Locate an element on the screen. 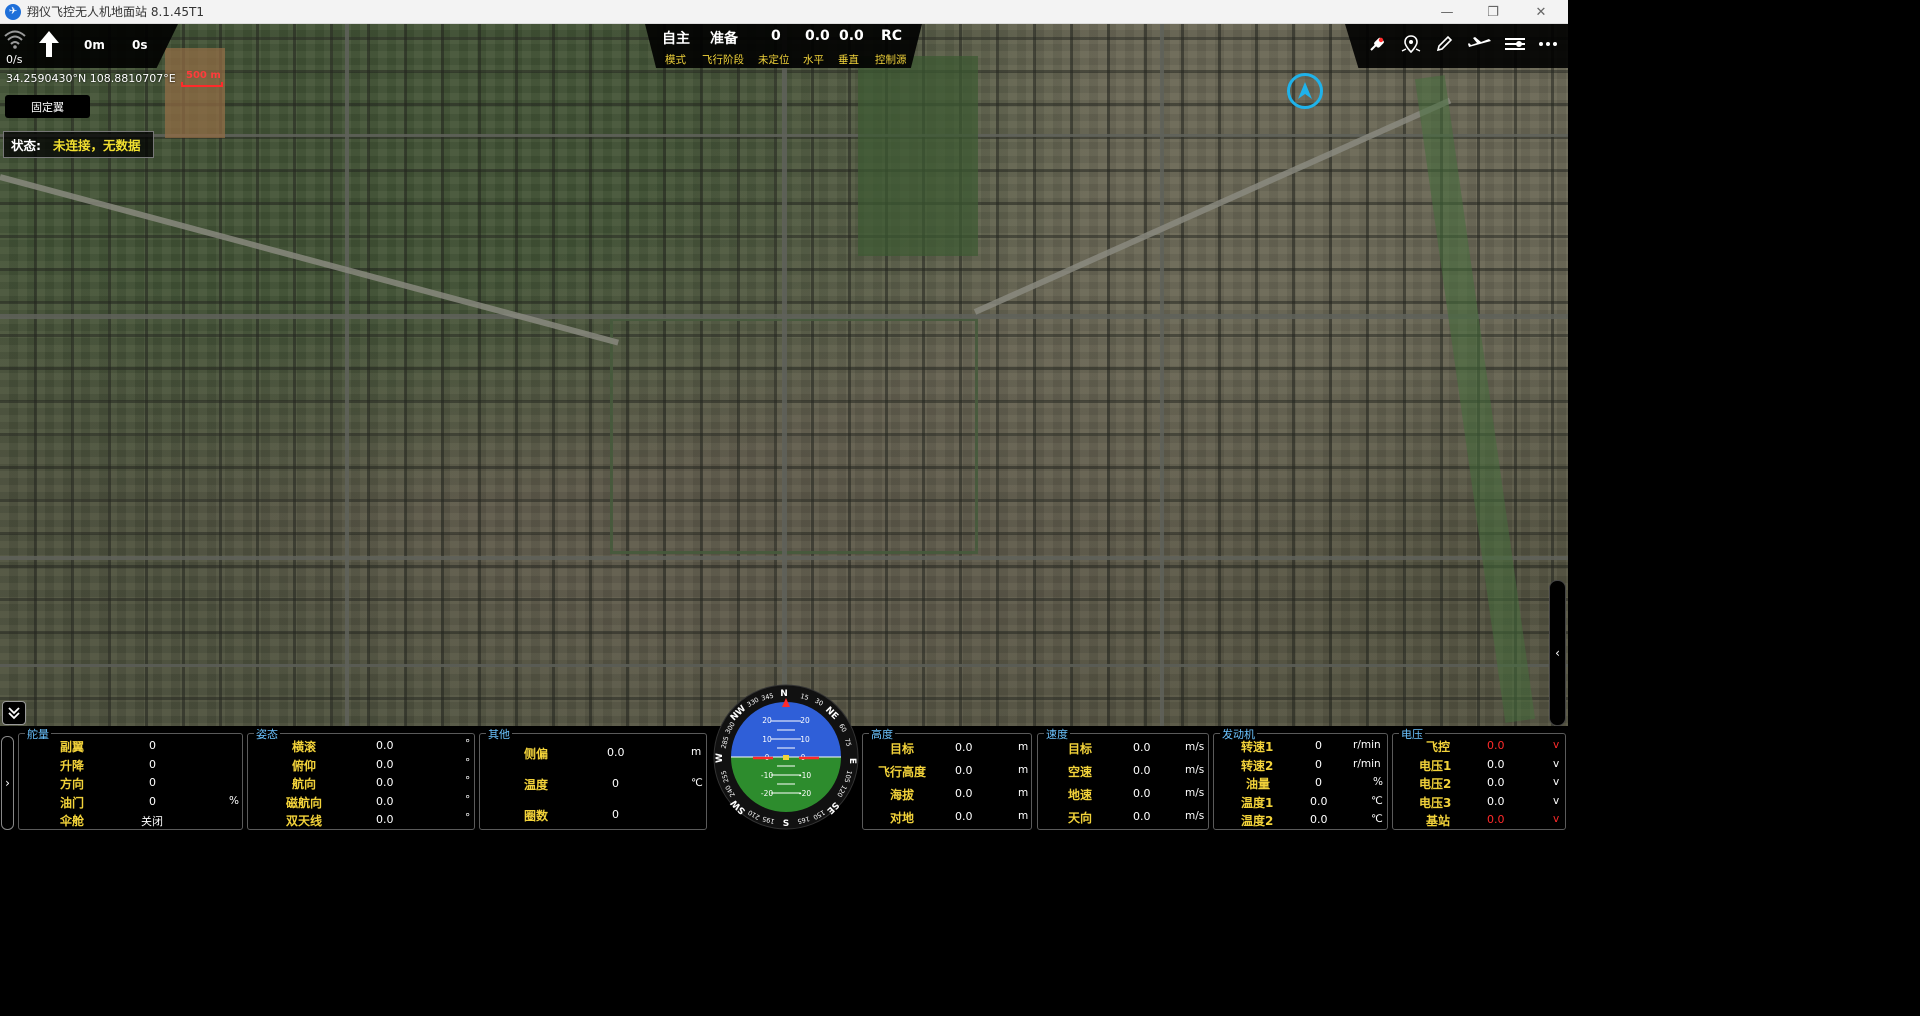  map-marker-icon is located at coordinates (1411, 44).